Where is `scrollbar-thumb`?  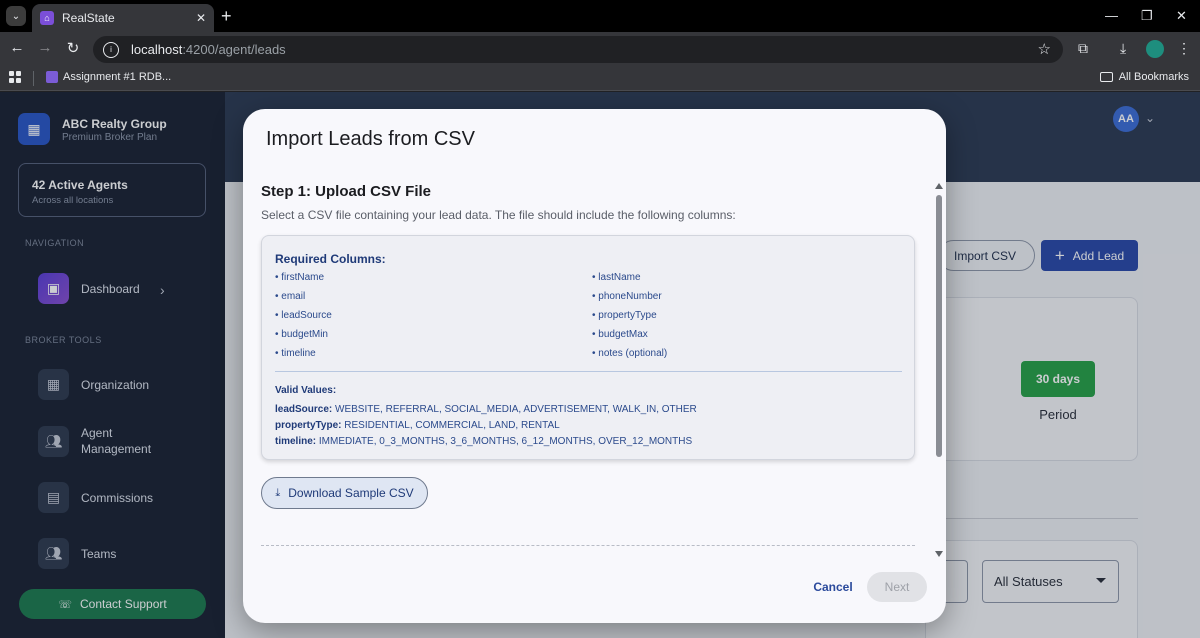
scrollbar-thumb is located at coordinates (939, 326).